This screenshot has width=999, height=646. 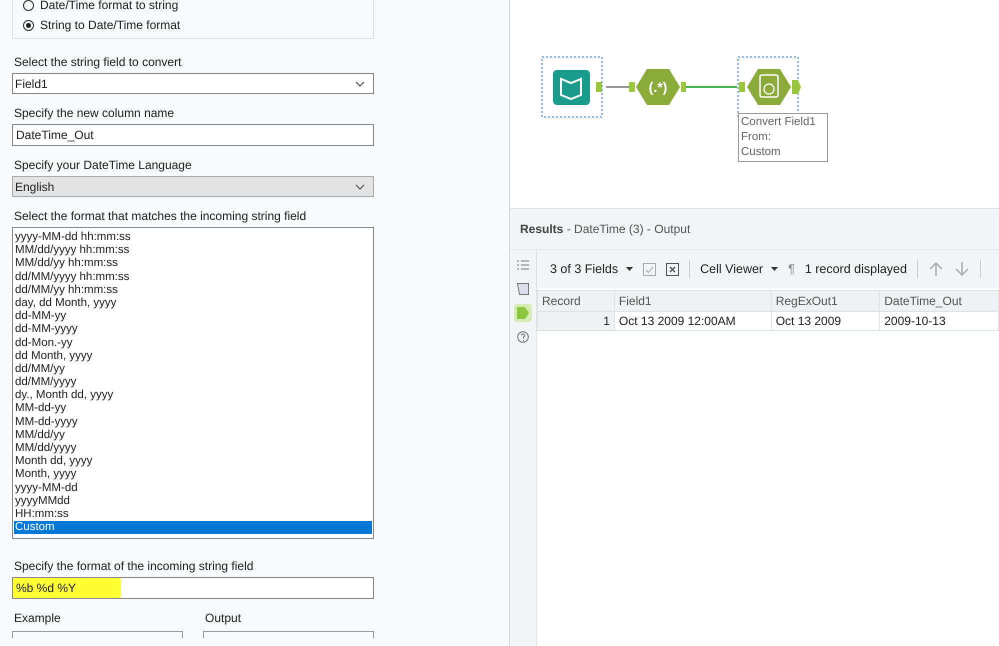 I want to click on radio-option: String to Date/Time format, so click(x=193, y=25).